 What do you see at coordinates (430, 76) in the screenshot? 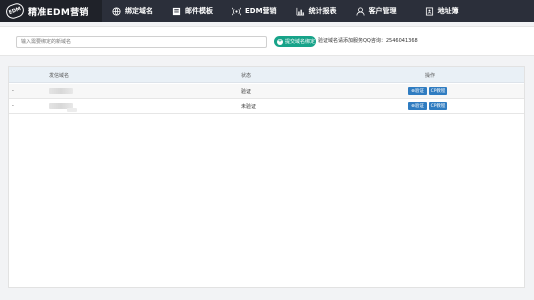
I see `column-header-actions: 操作` at bounding box center [430, 76].